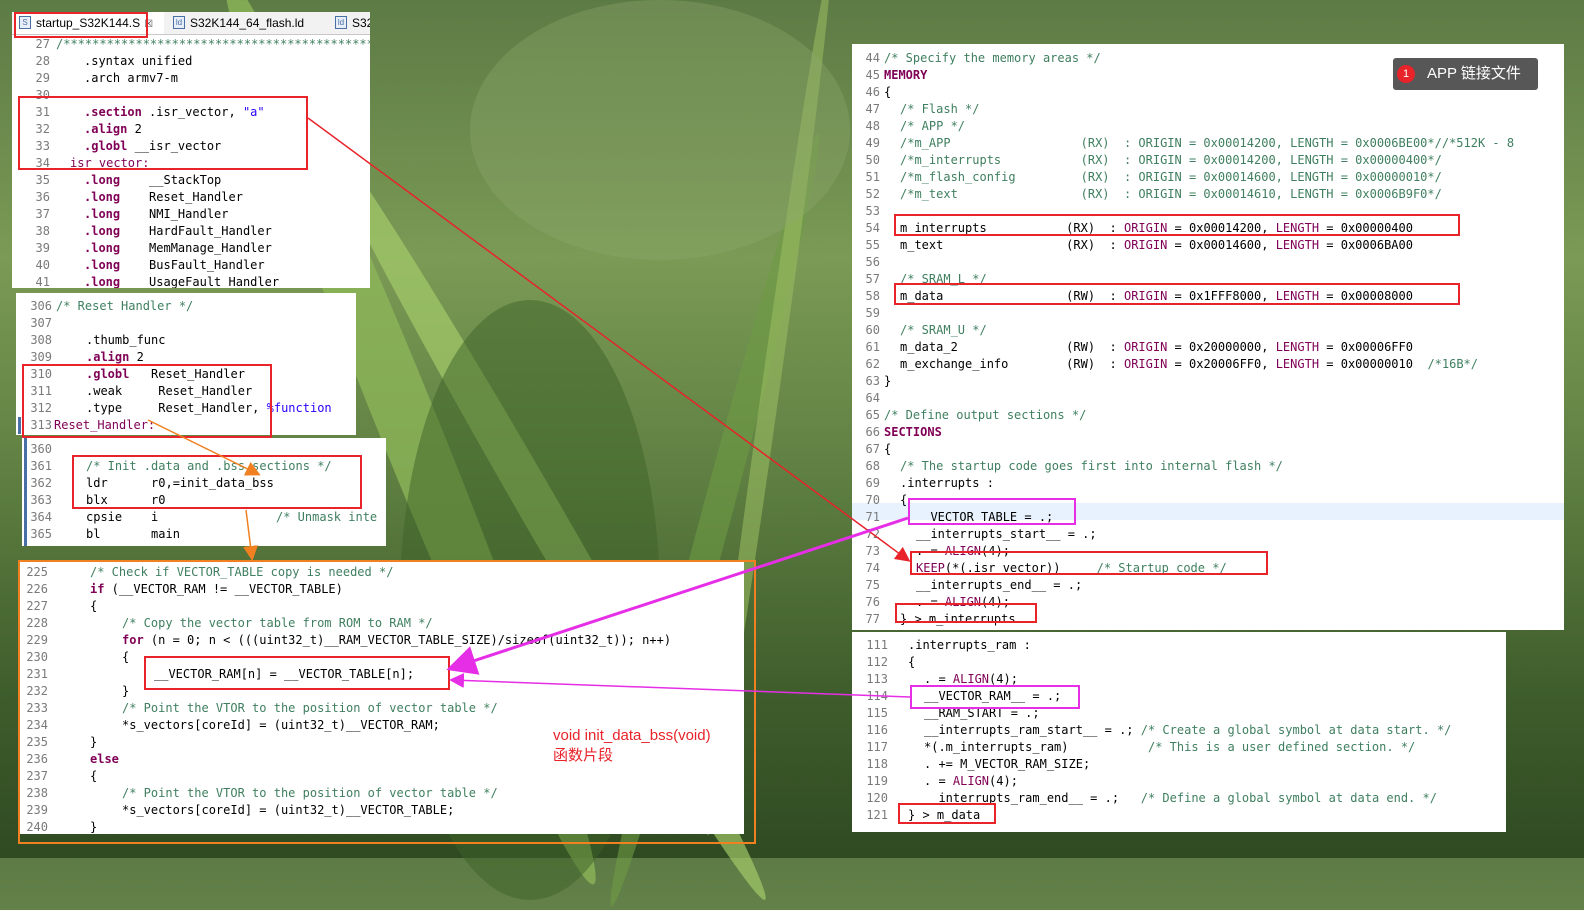 This screenshot has height=910, width=1584. What do you see at coordinates (250, 535) in the screenshot?
I see `arrow-init-to-cfunc` at bounding box center [250, 535].